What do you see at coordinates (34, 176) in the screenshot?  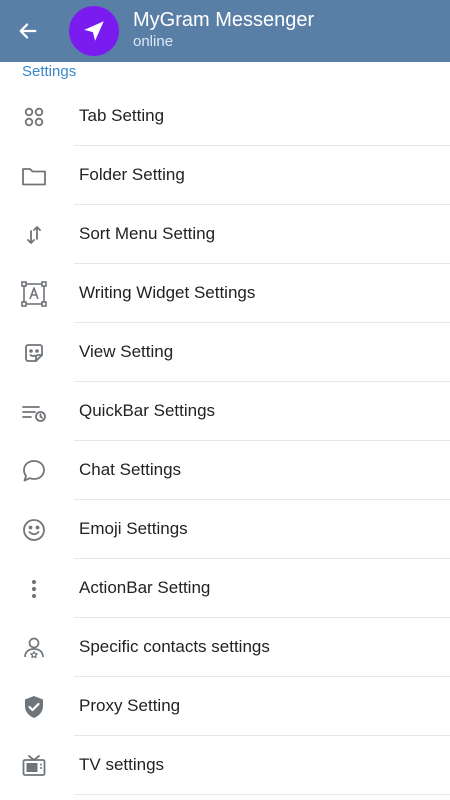 I see `folder-icon` at bounding box center [34, 176].